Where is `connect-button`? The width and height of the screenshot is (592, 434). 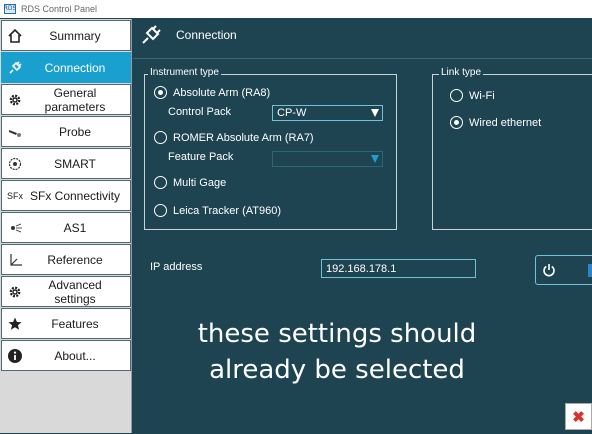 connect-button is located at coordinates (563, 270).